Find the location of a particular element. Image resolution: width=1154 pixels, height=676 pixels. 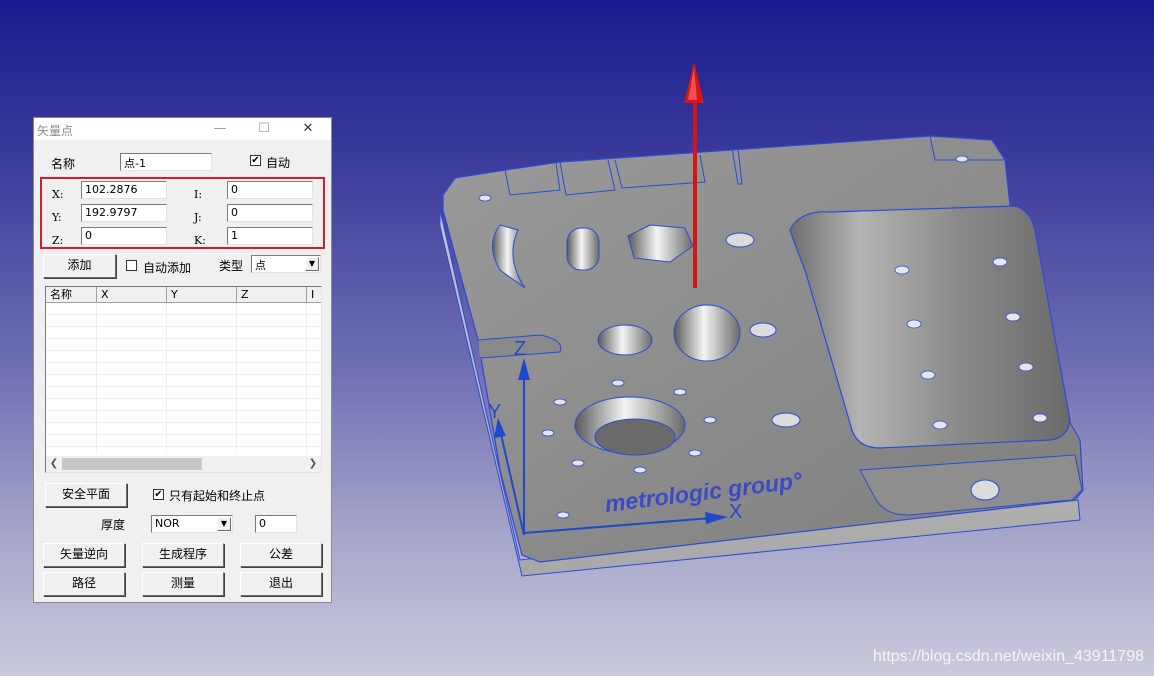

points-table: 名称 X Y Z I ❮ ❯ is located at coordinates (183, 379).